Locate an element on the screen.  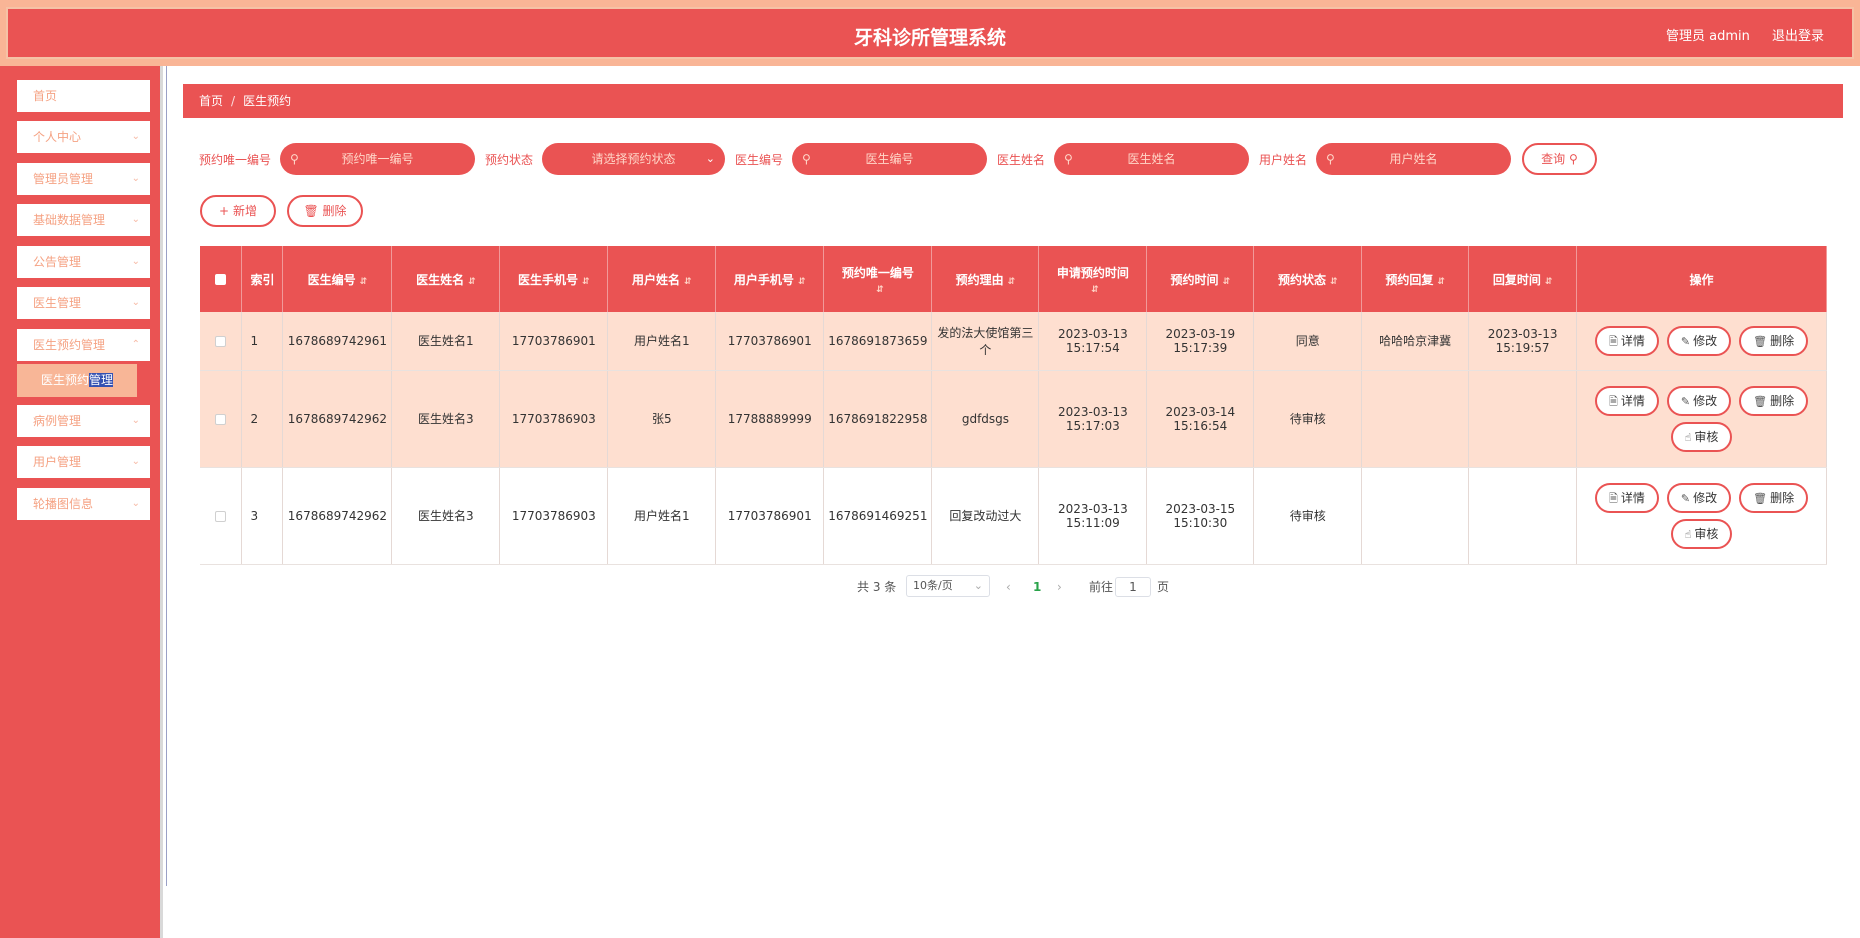
header-reply-time: 回复时间 ⇵ is located at coordinates (1523, 279).